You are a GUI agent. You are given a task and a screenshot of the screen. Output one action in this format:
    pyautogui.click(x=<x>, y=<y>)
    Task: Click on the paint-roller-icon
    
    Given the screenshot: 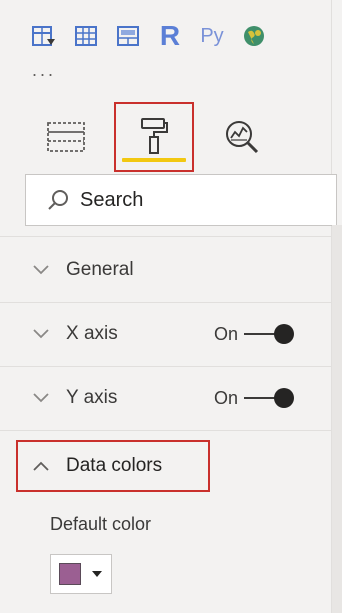 What is the action you would take?
    pyautogui.click(x=154, y=136)
    